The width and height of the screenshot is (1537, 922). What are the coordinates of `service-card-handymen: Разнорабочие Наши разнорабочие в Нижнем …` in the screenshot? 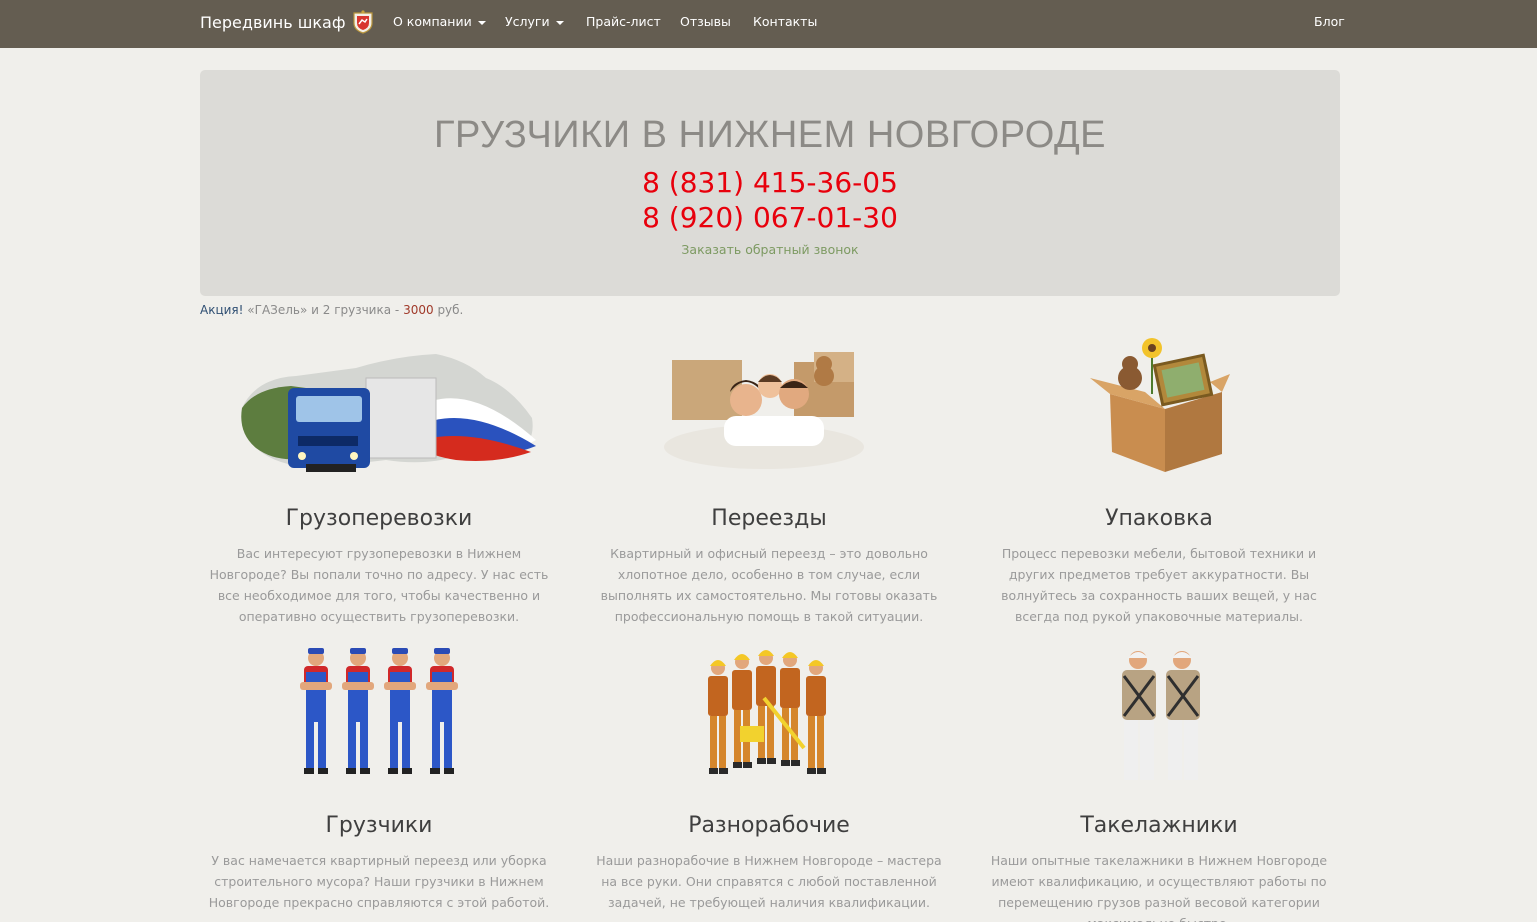 It's located at (769, 863).